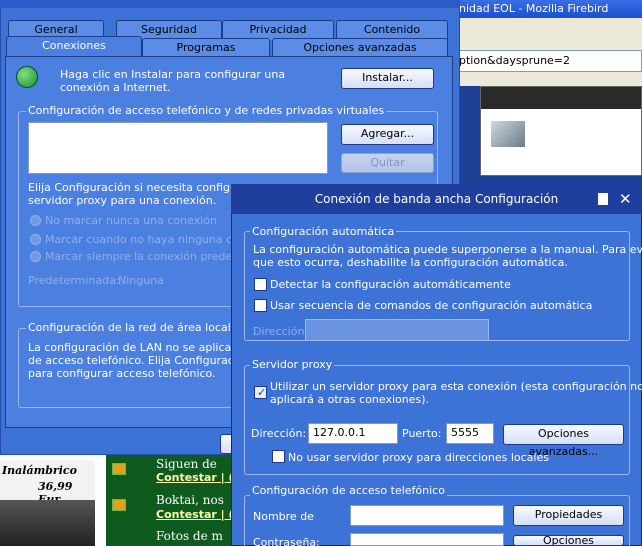 The height and width of the screenshot is (546, 642). I want to click on advert-product-image, so click(47, 523).